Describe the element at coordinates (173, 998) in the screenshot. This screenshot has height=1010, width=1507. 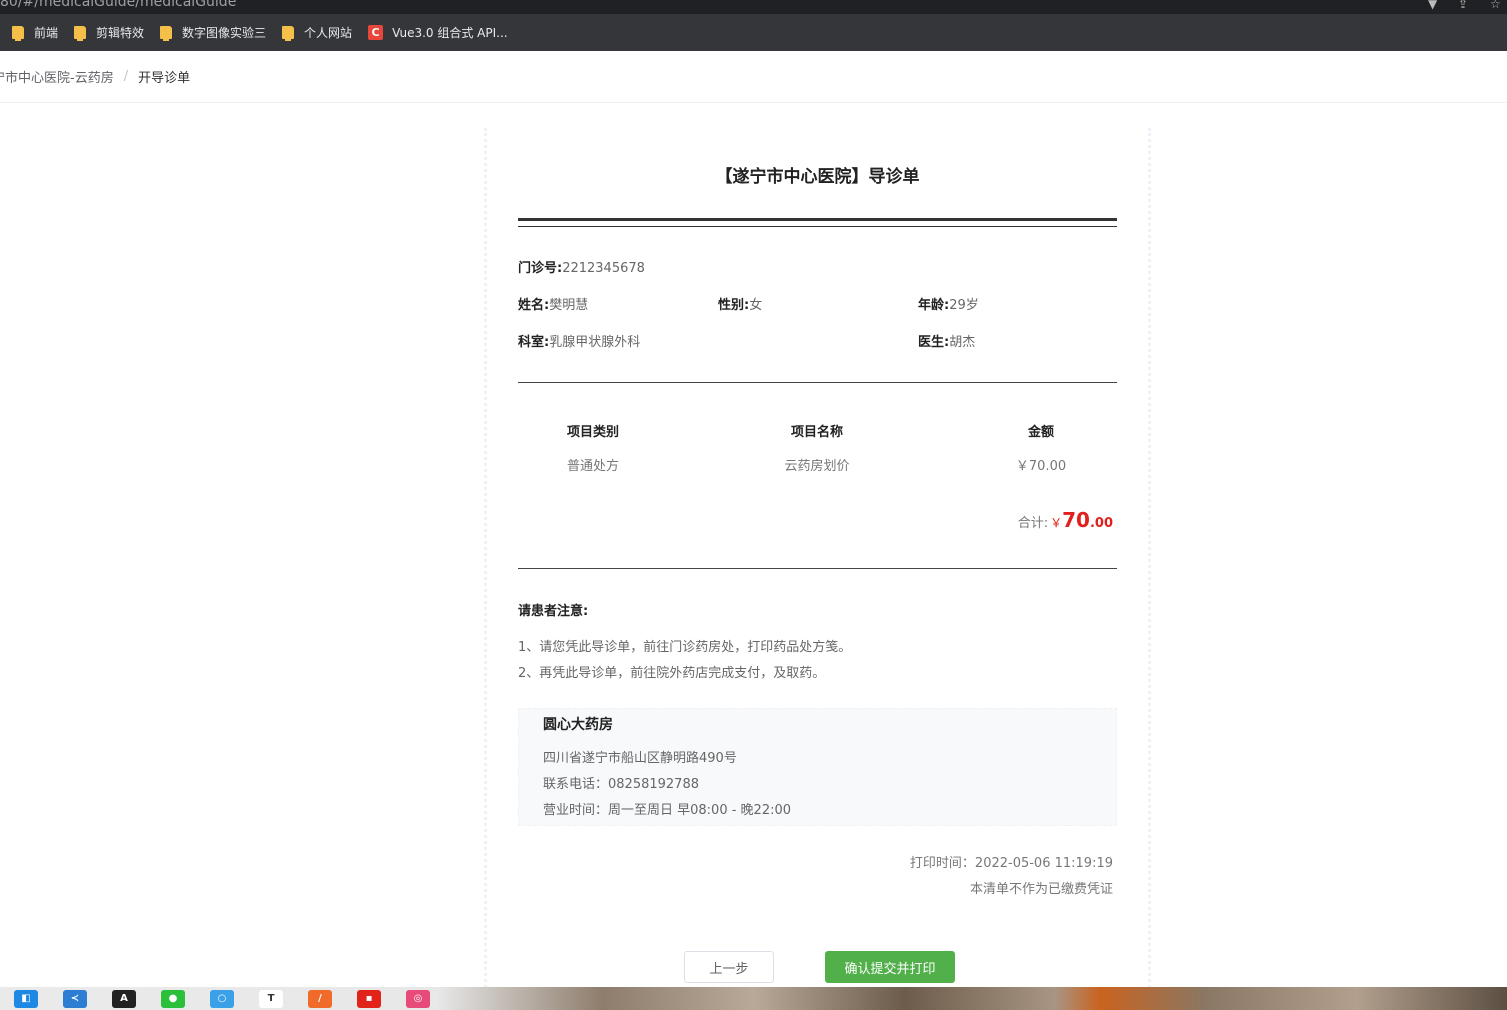
I see `wechat-icon: ●` at that location.